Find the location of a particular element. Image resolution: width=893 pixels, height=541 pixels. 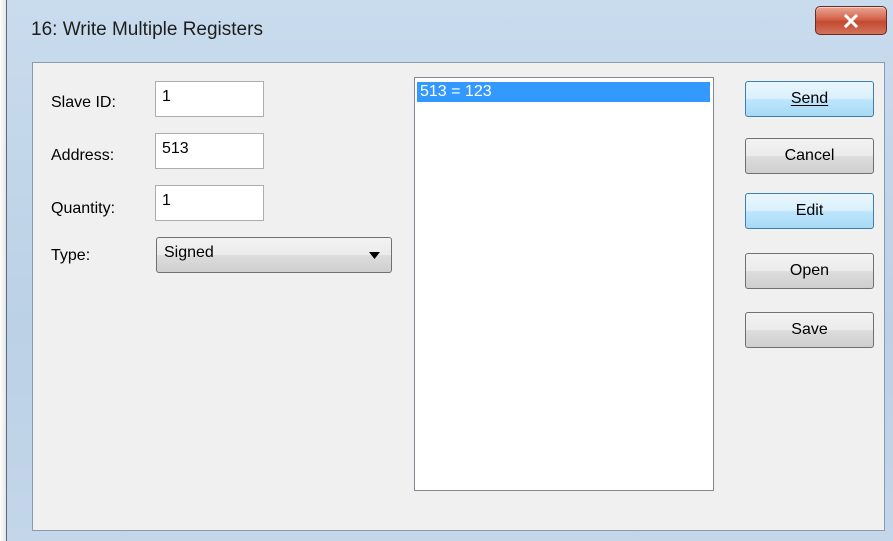

save-button-label: Save is located at coordinates (809, 329).